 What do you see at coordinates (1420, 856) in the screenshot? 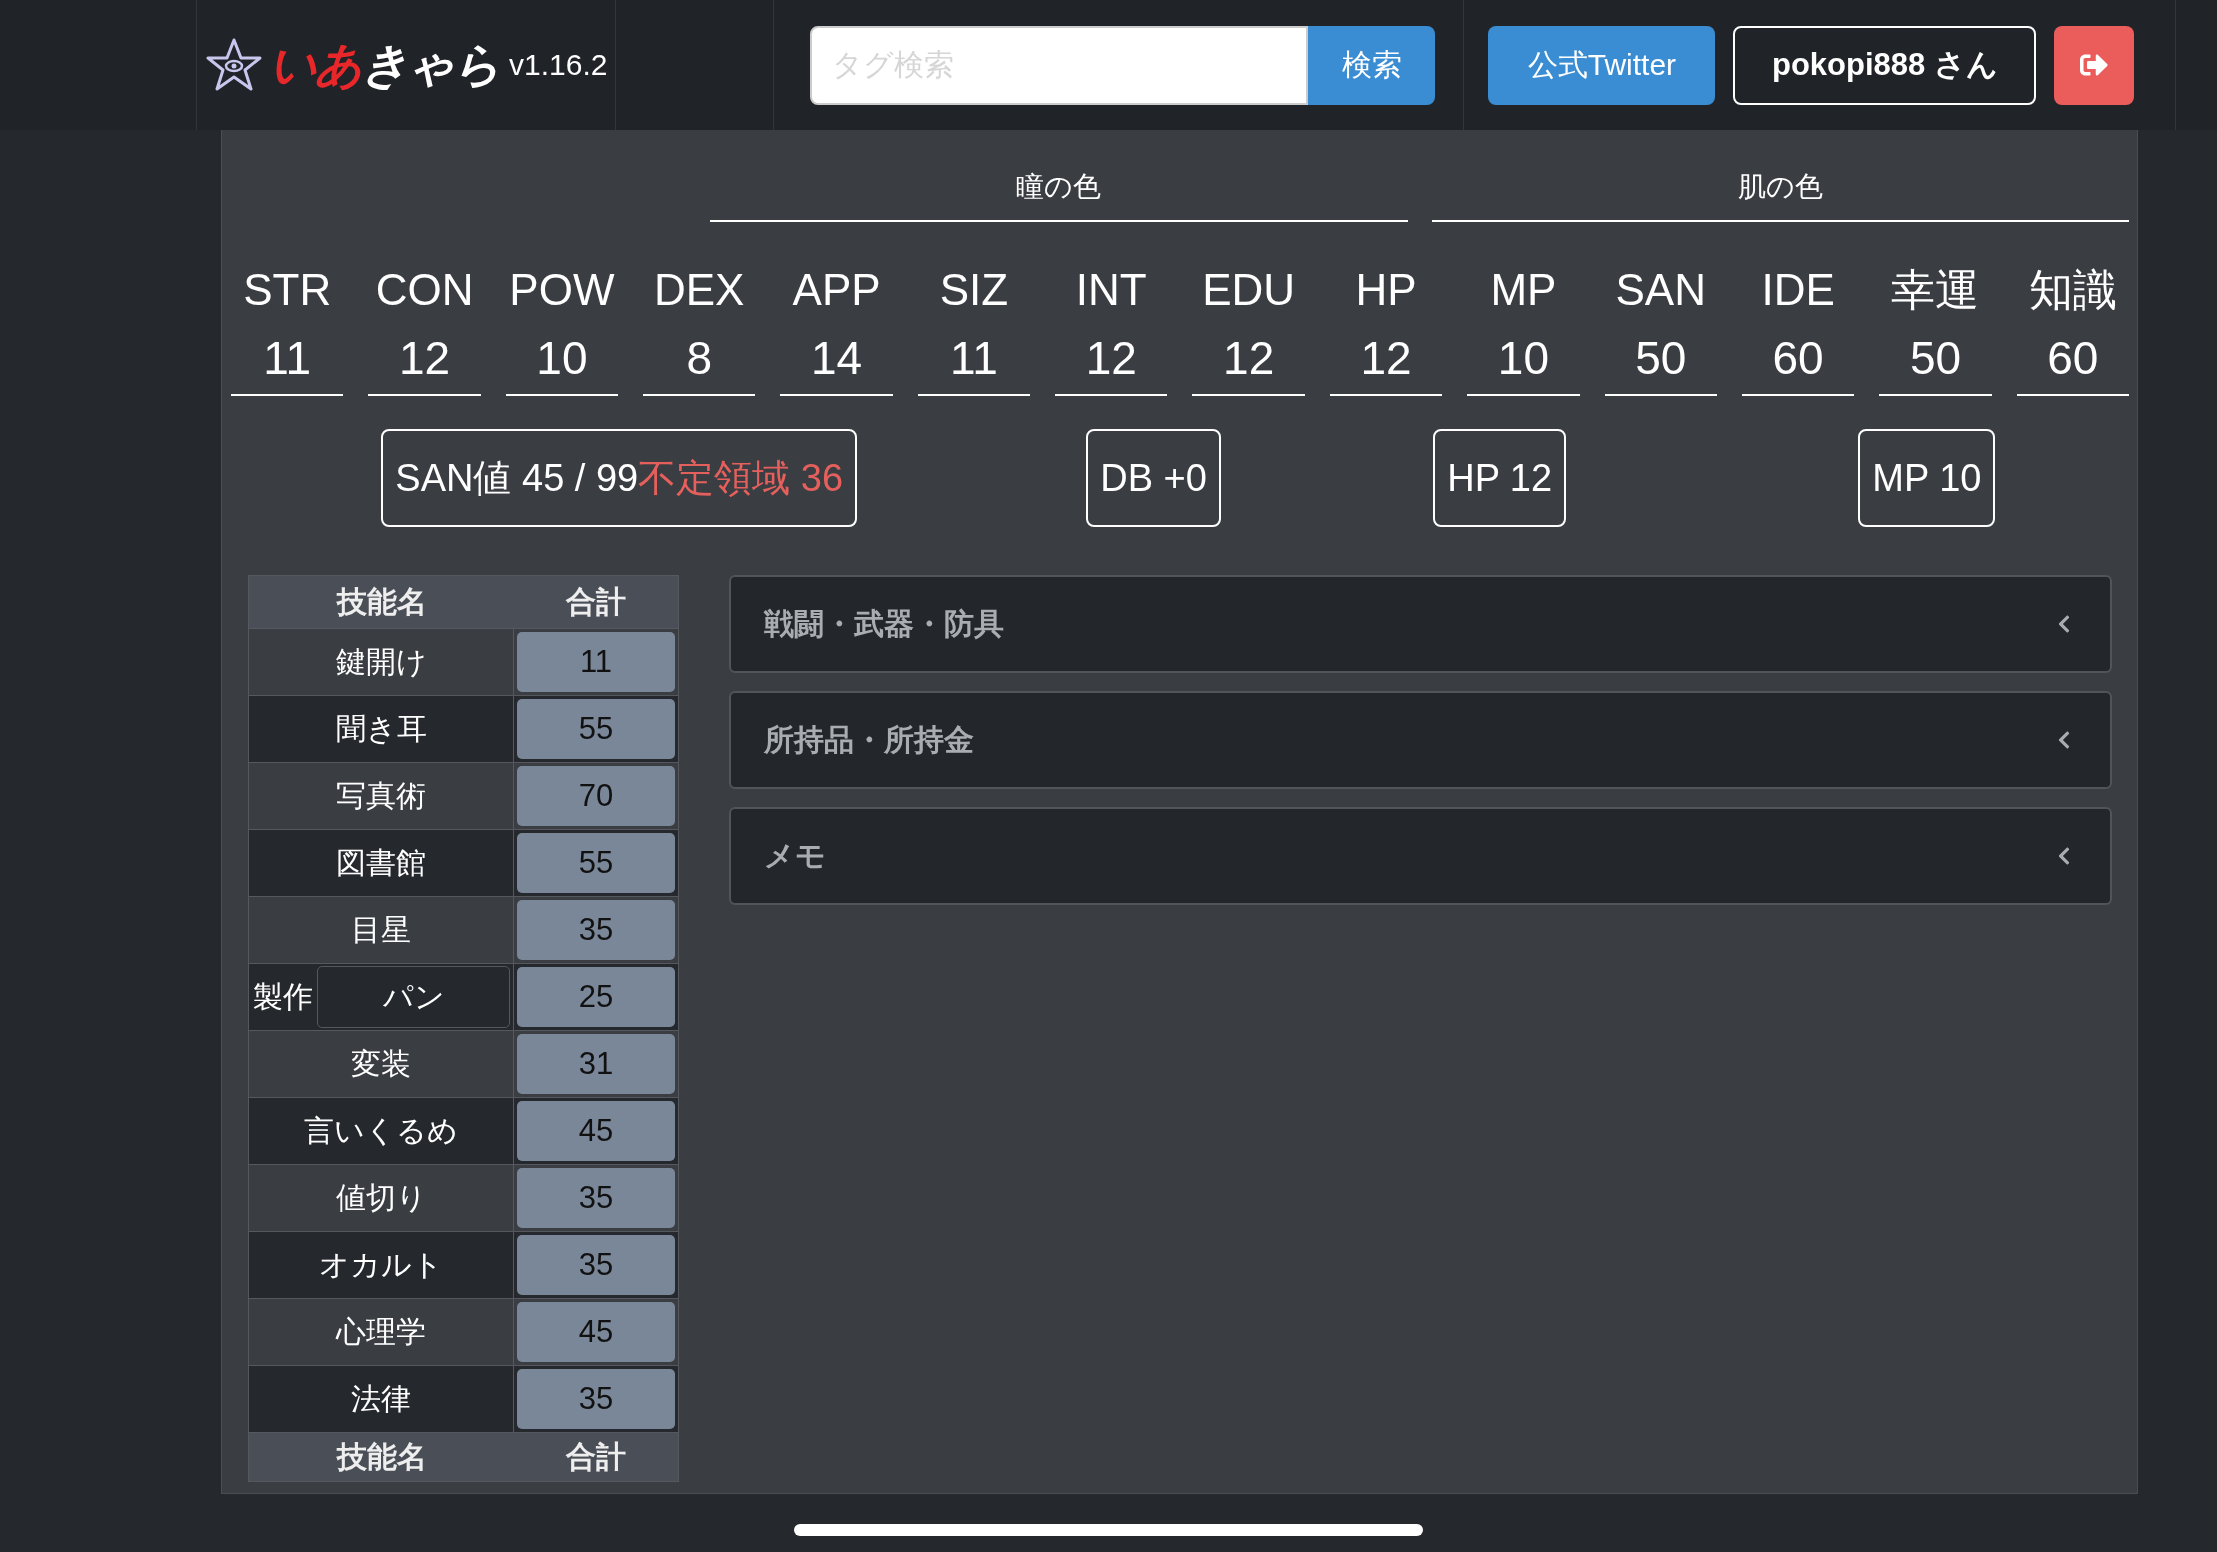
I see `collapsible-section: メモ` at bounding box center [1420, 856].